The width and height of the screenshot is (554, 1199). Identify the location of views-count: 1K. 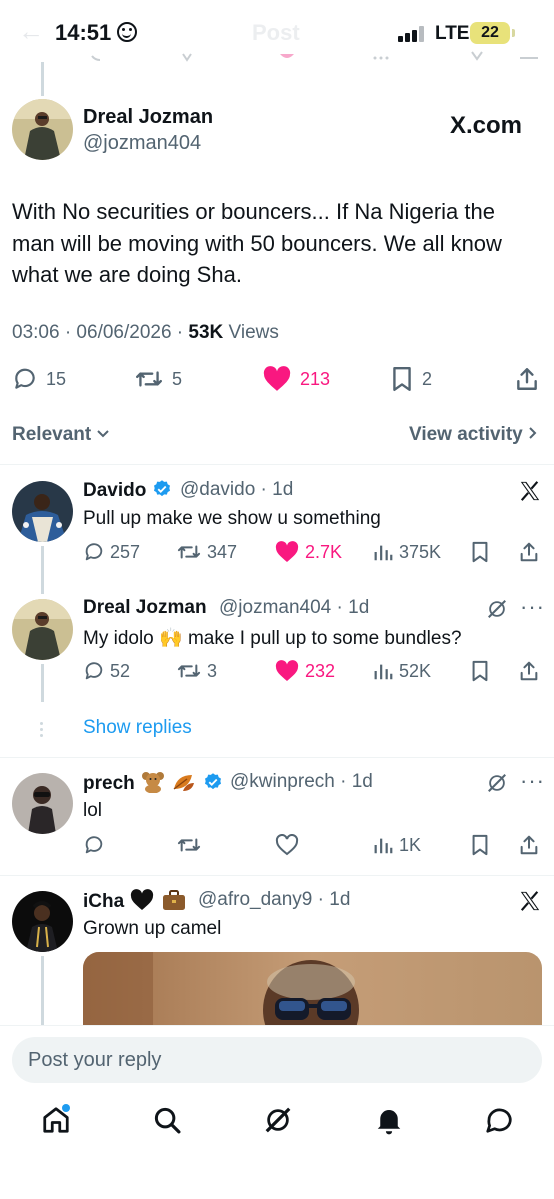
(410, 844).